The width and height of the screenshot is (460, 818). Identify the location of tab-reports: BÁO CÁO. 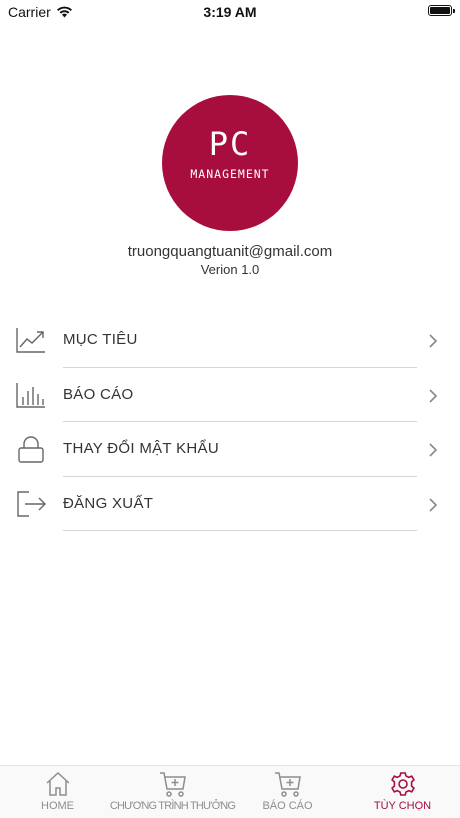
(287, 792).